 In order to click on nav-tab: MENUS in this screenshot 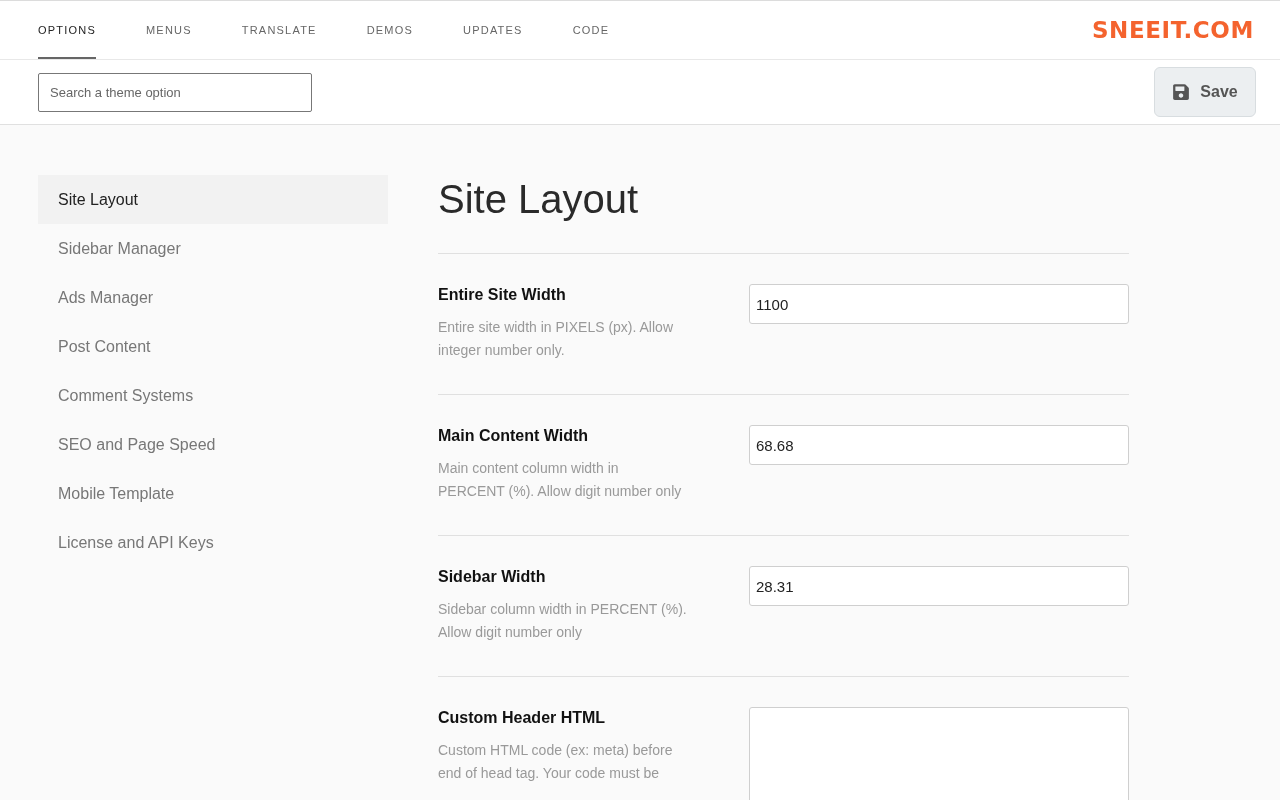, I will do `click(169, 30)`.